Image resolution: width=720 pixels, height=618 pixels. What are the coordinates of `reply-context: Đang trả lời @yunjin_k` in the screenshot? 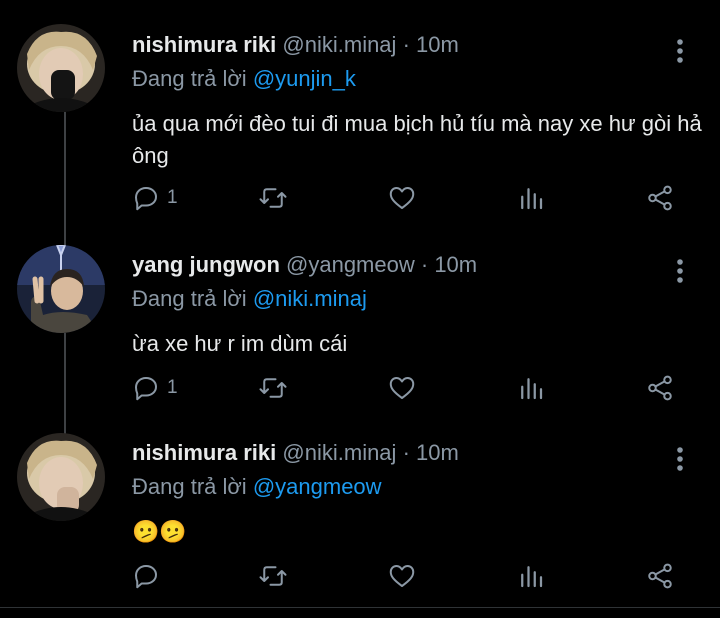 It's located at (244, 79).